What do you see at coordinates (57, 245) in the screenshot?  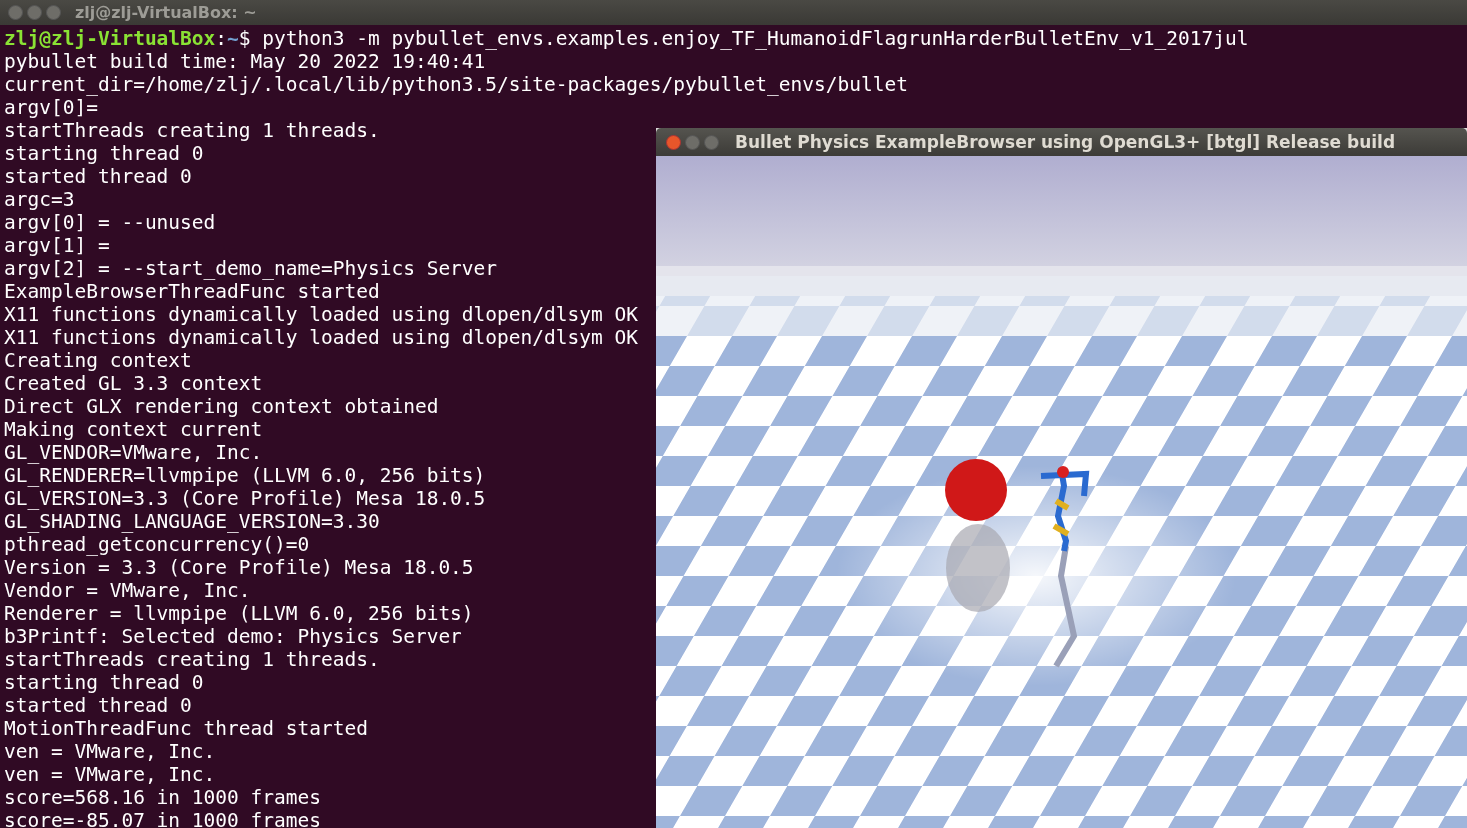 I see `output-line: argv[1] =` at bounding box center [57, 245].